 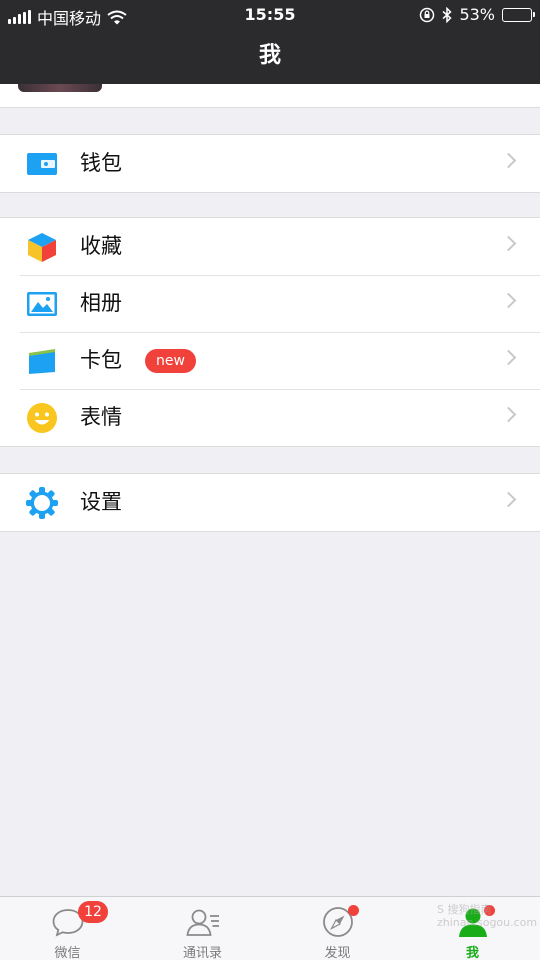 I want to click on watermark-line2: zhinan.sogou.com, so click(x=487, y=922).